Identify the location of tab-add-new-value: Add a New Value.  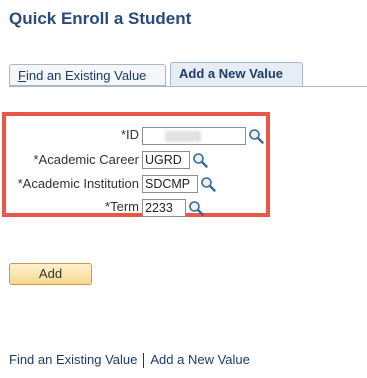
(236, 74).